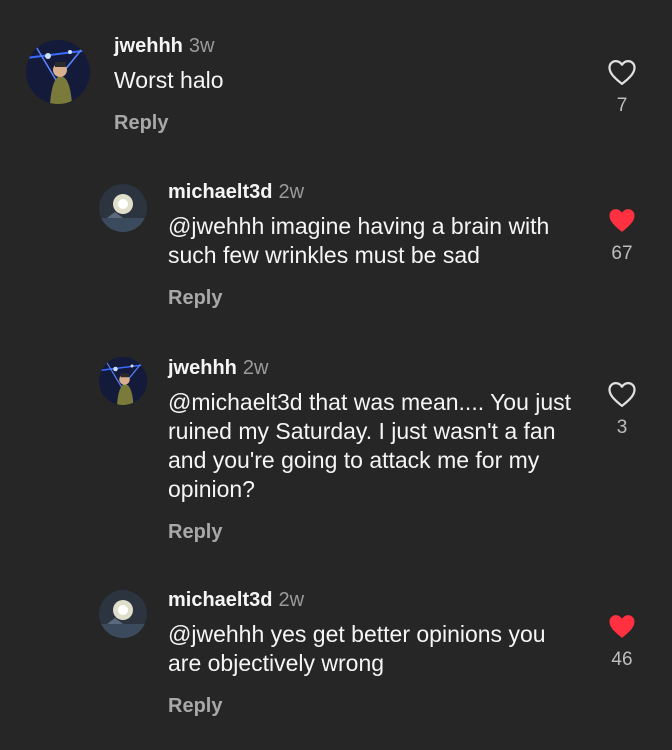 The width and height of the screenshot is (672, 750). I want to click on comment-text: Worst halo, so click(169, 80).